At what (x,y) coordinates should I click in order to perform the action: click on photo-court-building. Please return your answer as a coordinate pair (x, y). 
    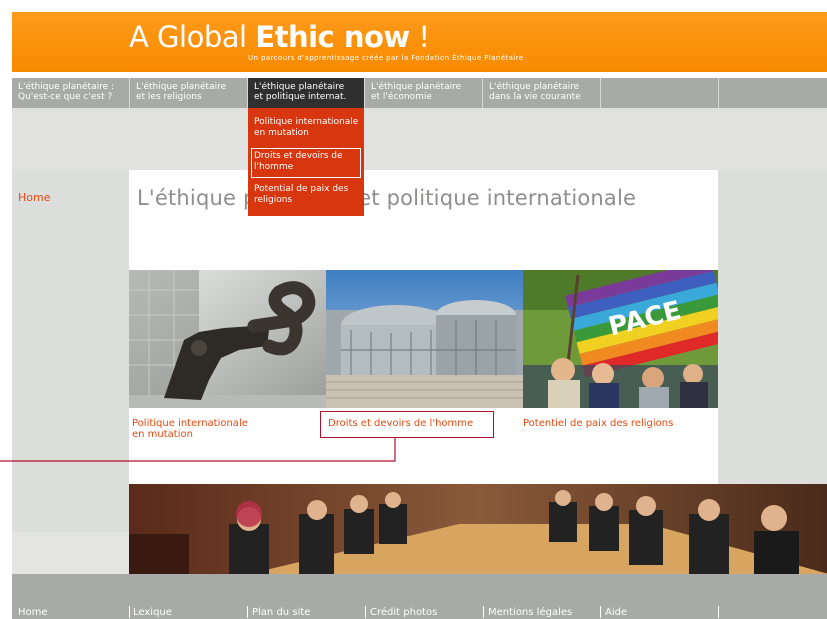
    Looking at the image, I should click on (424, 339).